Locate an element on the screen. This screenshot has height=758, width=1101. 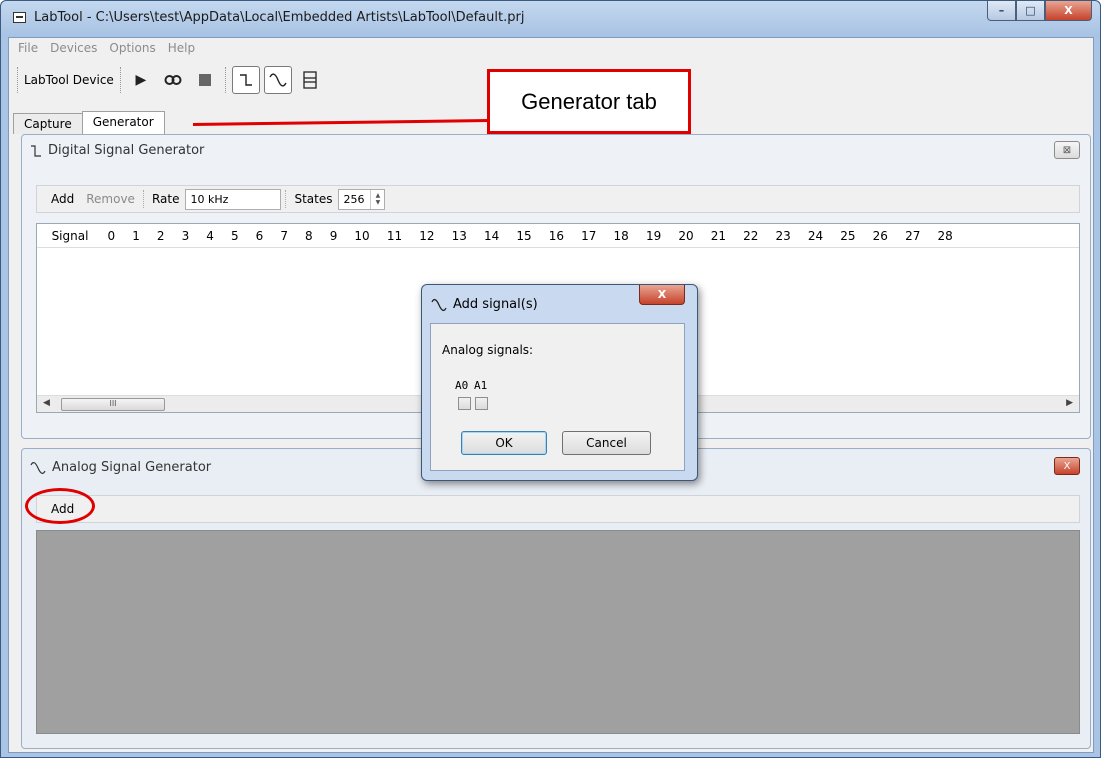
tab-bar: Capture Generator is located at coordinates (89, 122).